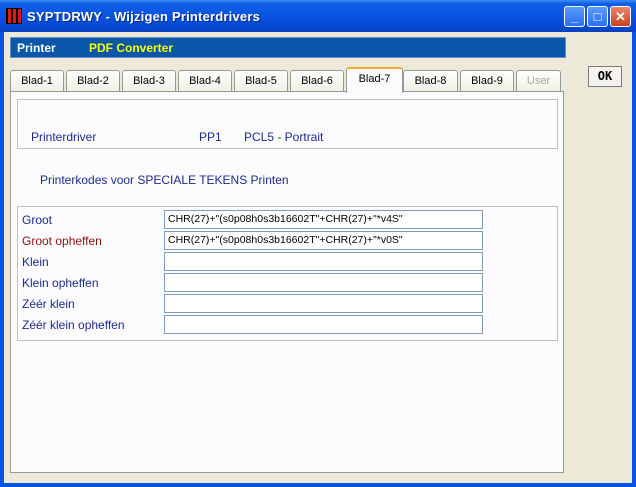 Image resolution: width=636 pixels, height=487 pixels. I want to click on close-button: ✕, so click(620, 16).